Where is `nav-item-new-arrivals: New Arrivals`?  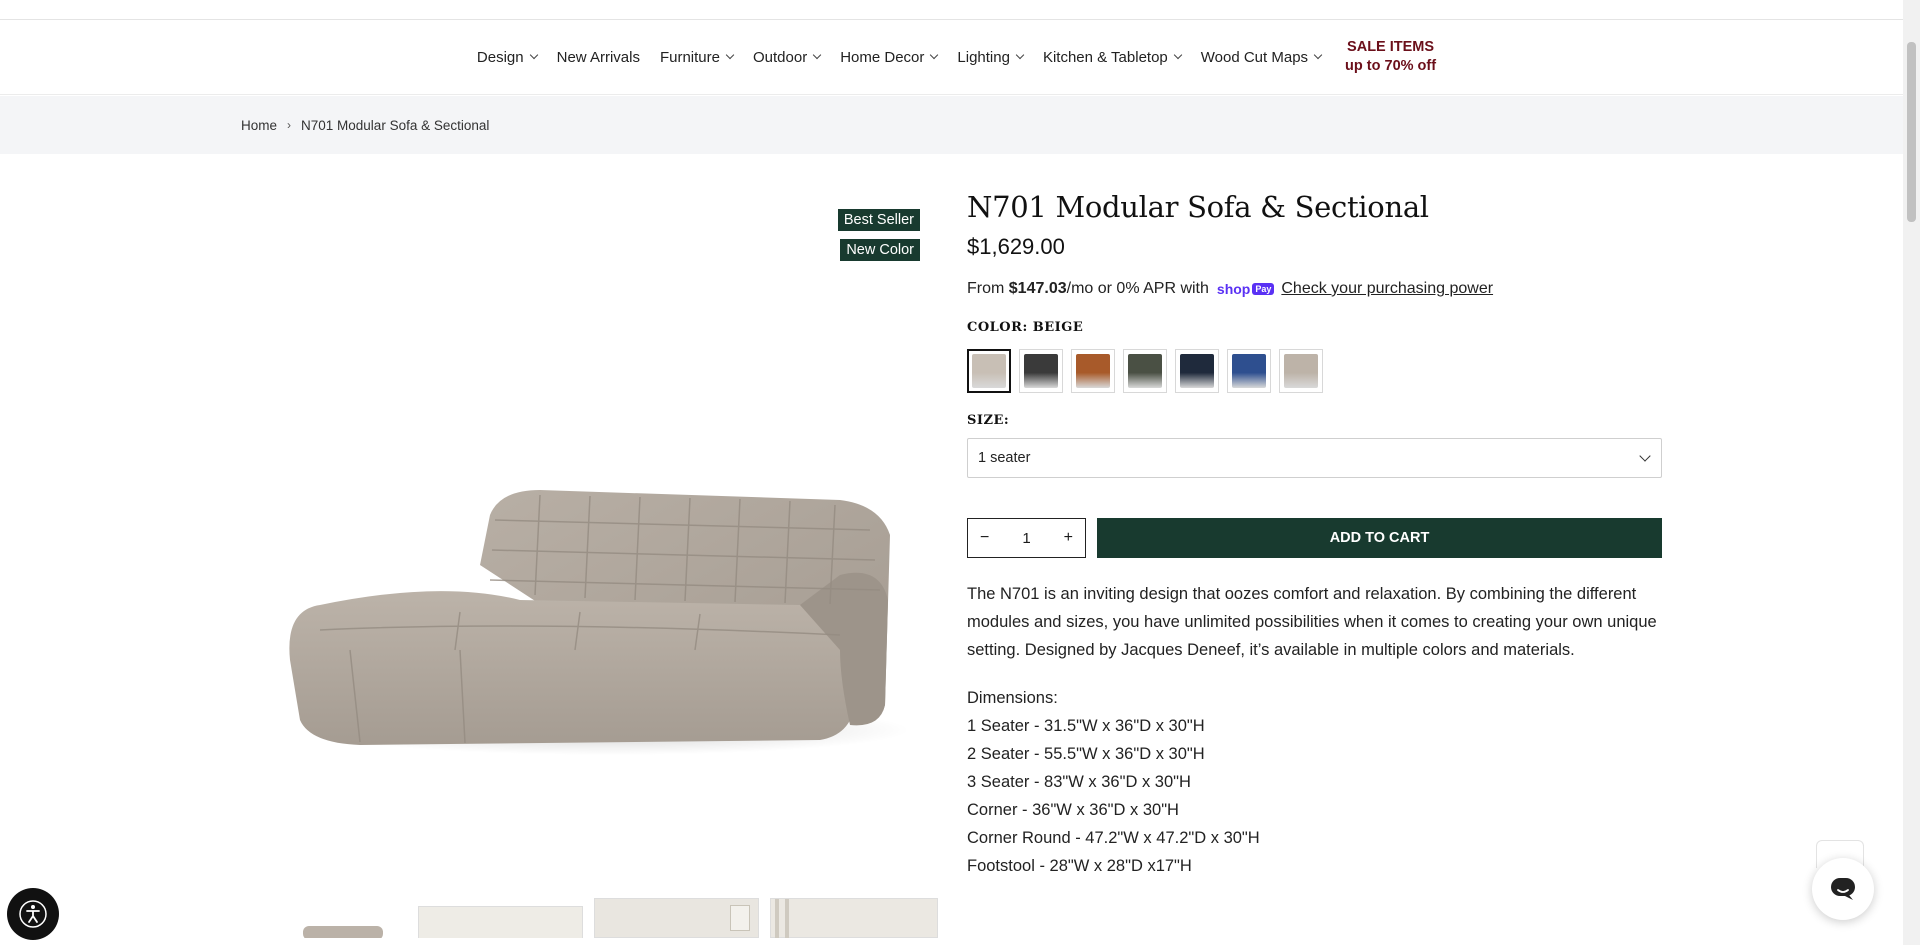
nav-item-new-arrivals: New Arrivals is located at coordinates (598, 57).